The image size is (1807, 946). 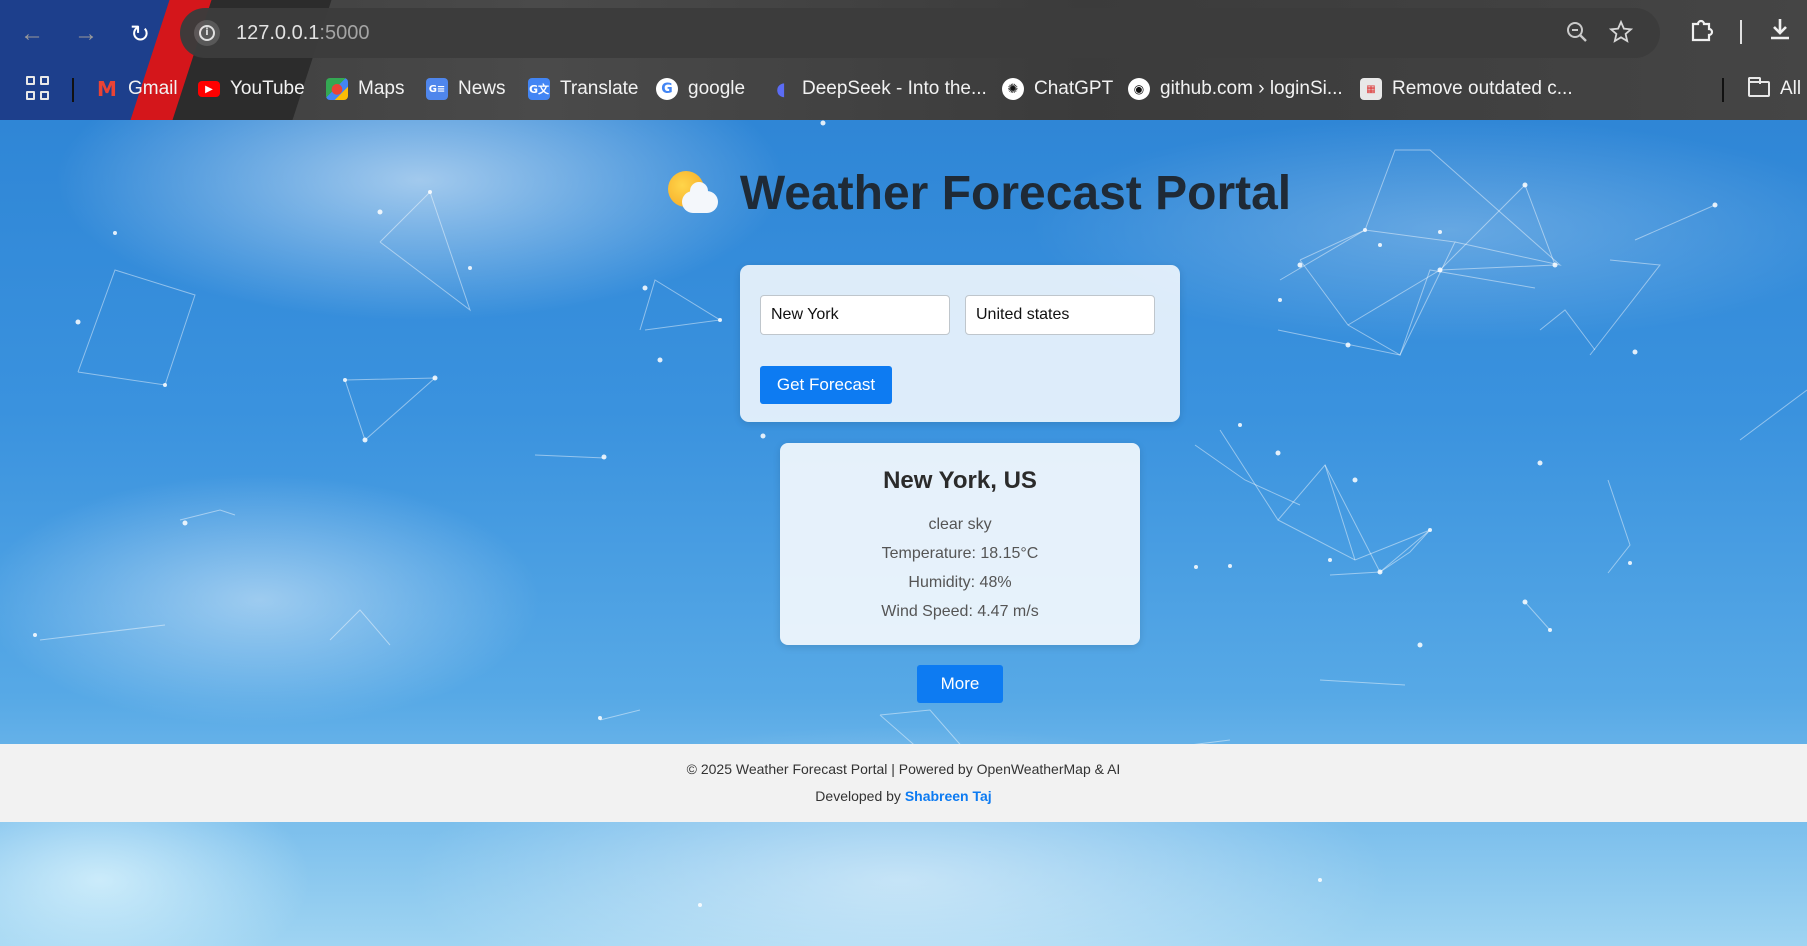 I want to click on puzzle-icon, so click(x=1702, y=30).